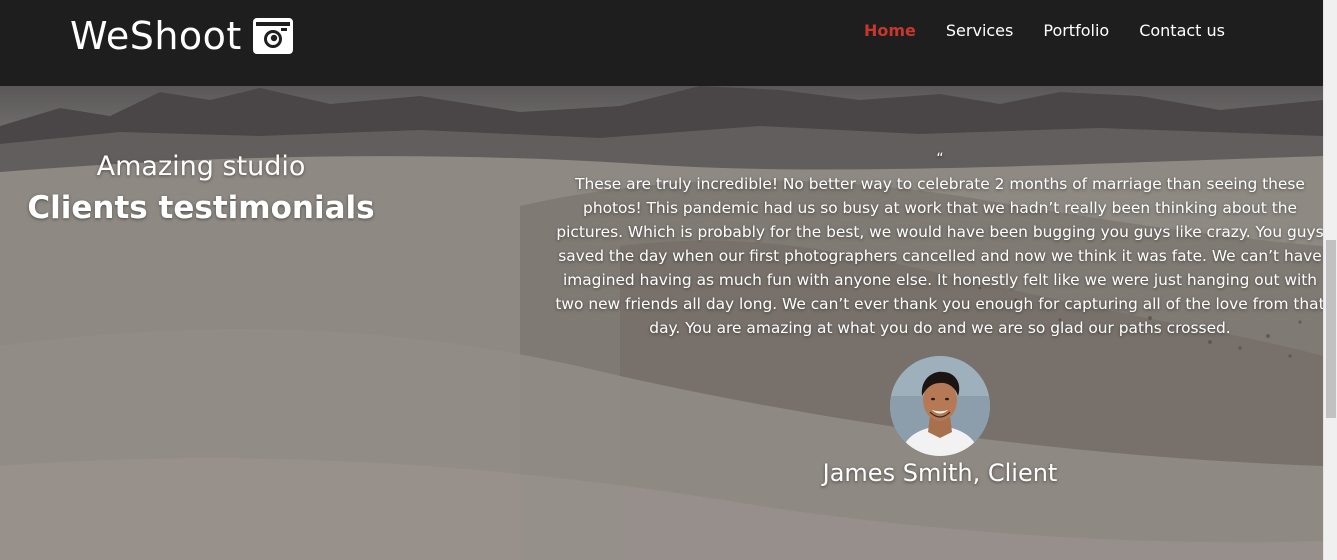  What do you see at coordinates (940, 159) in the screenshot?
I see `quote-mark: “` at bounding box center [940, 159].